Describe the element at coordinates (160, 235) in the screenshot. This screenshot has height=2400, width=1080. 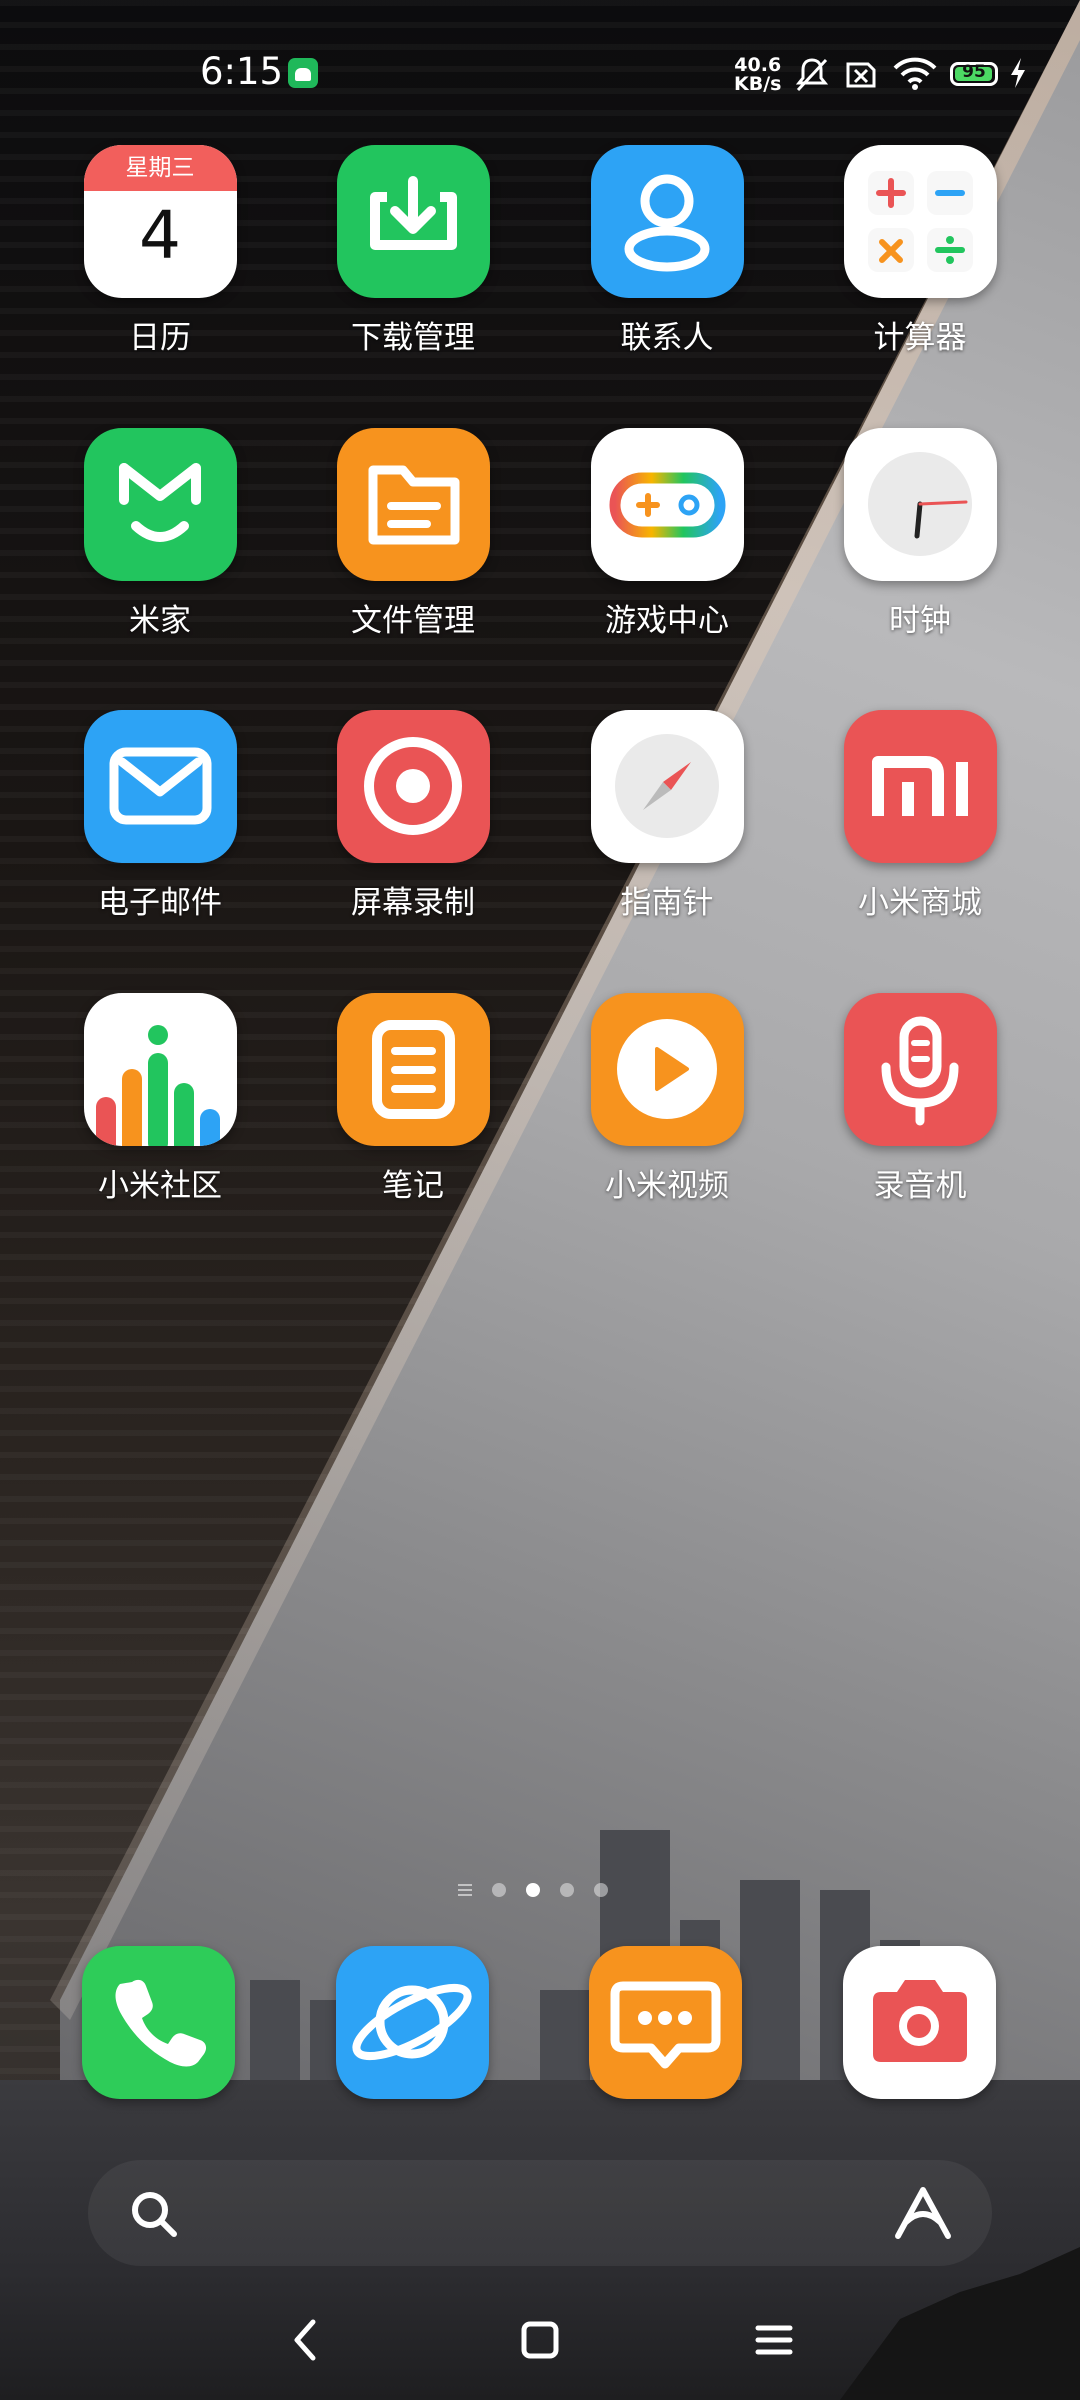
I see `calendar-day: 4` at that location.